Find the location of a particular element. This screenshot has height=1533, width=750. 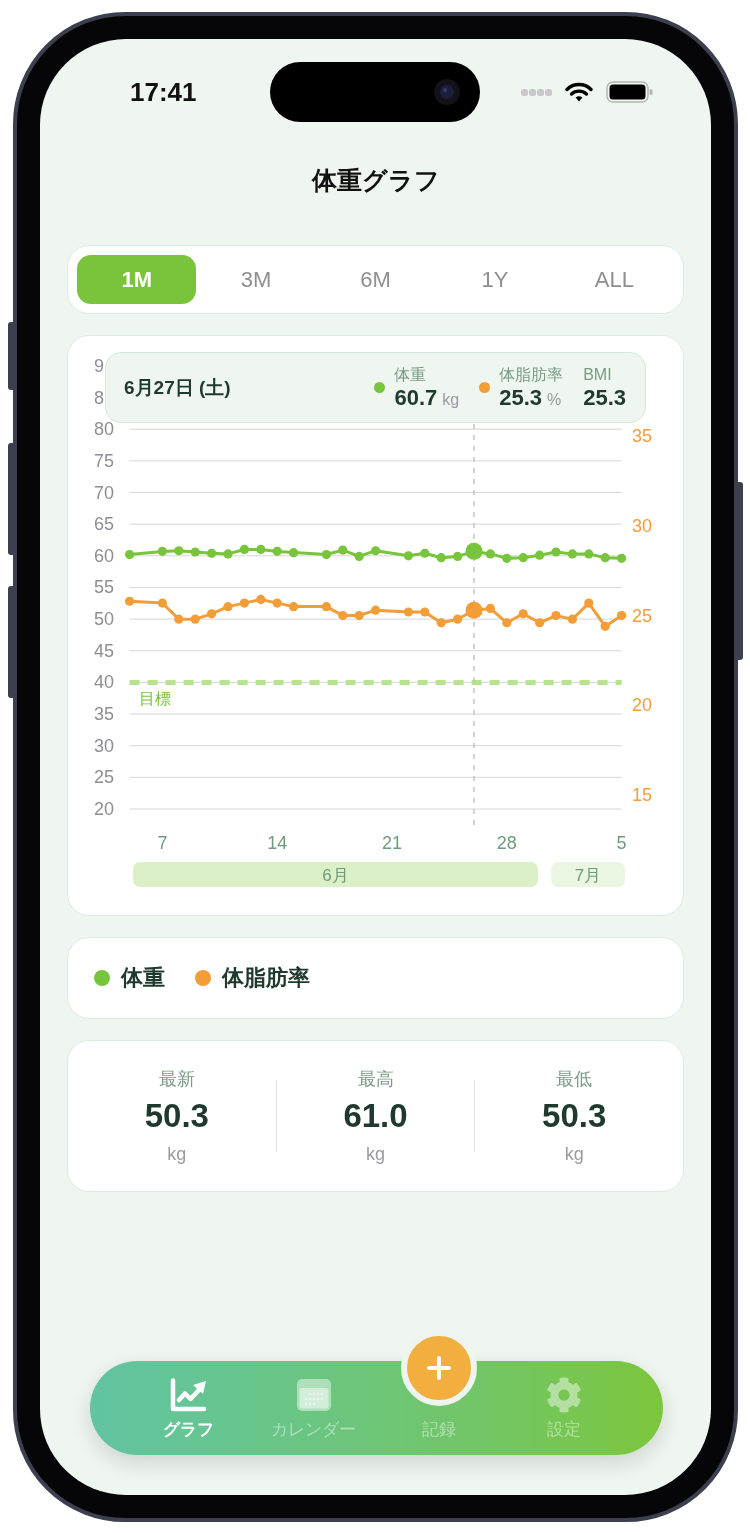

page-title: 体重グラフ is located at coordinates (375, 180).